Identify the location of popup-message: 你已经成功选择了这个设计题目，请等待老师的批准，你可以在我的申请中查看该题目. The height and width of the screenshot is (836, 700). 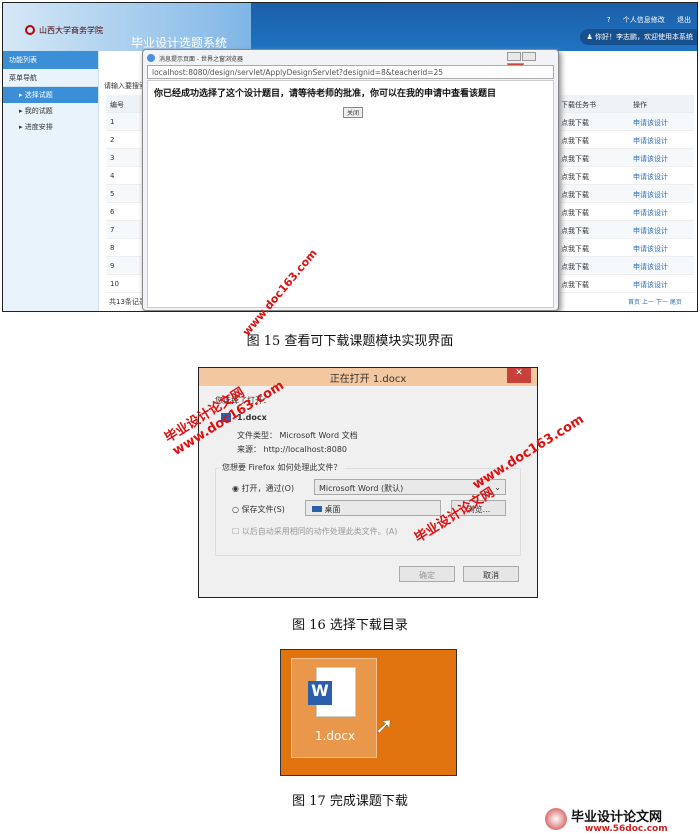
(325, 94).